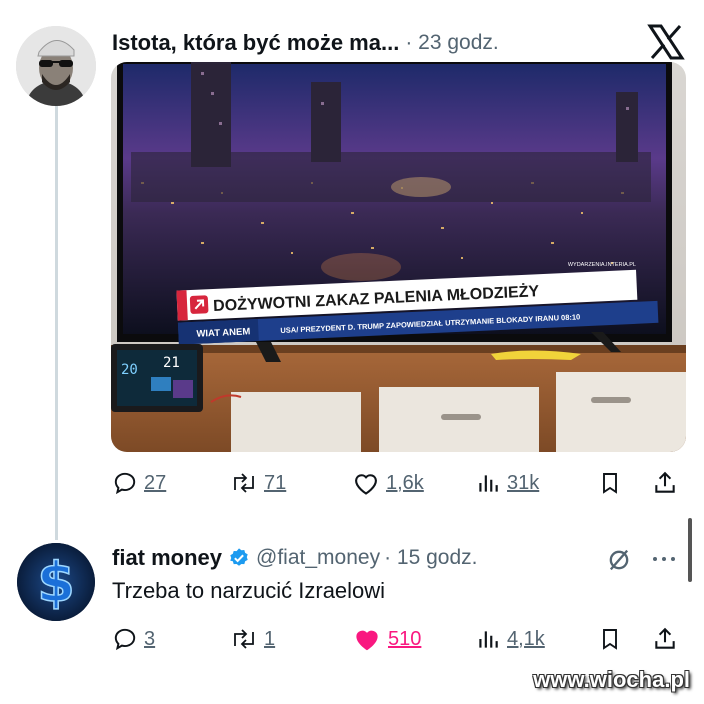 Image resolution: width=704 pixels, height=704 pixels. I want to click on more-options-icon, so click(664, 561).